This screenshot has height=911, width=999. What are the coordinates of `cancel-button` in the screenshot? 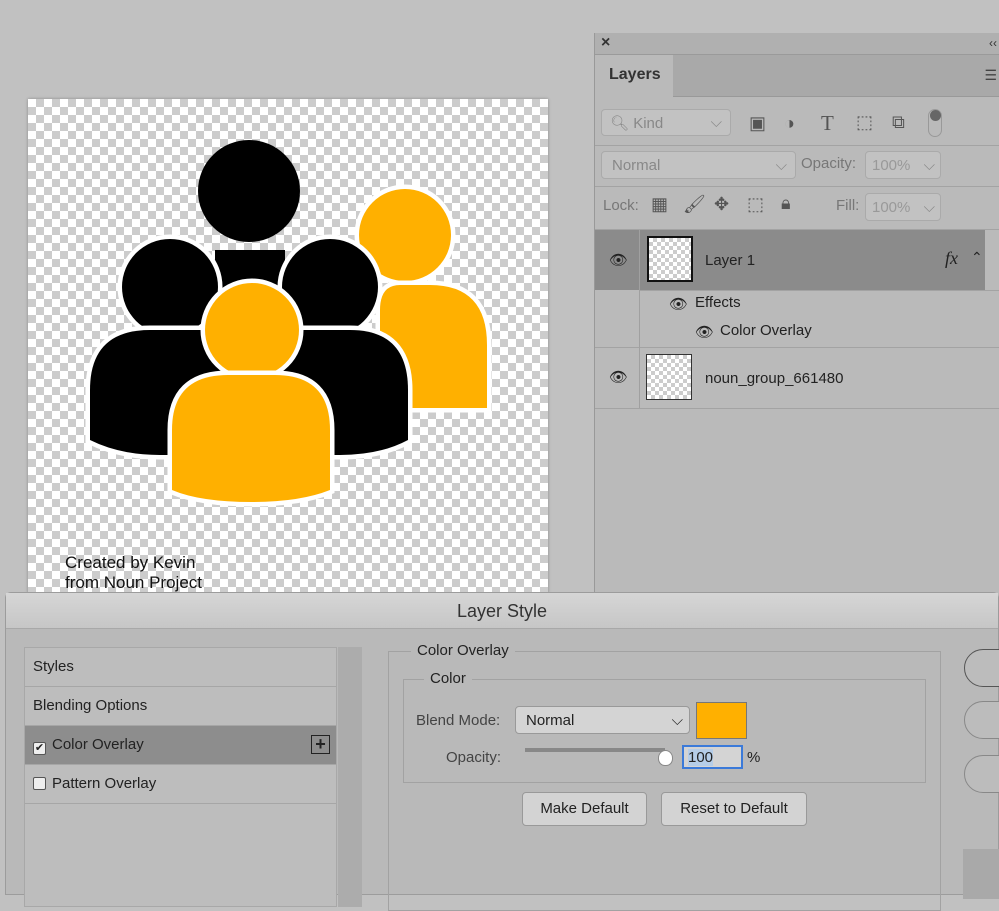 It's located at (981, 720).